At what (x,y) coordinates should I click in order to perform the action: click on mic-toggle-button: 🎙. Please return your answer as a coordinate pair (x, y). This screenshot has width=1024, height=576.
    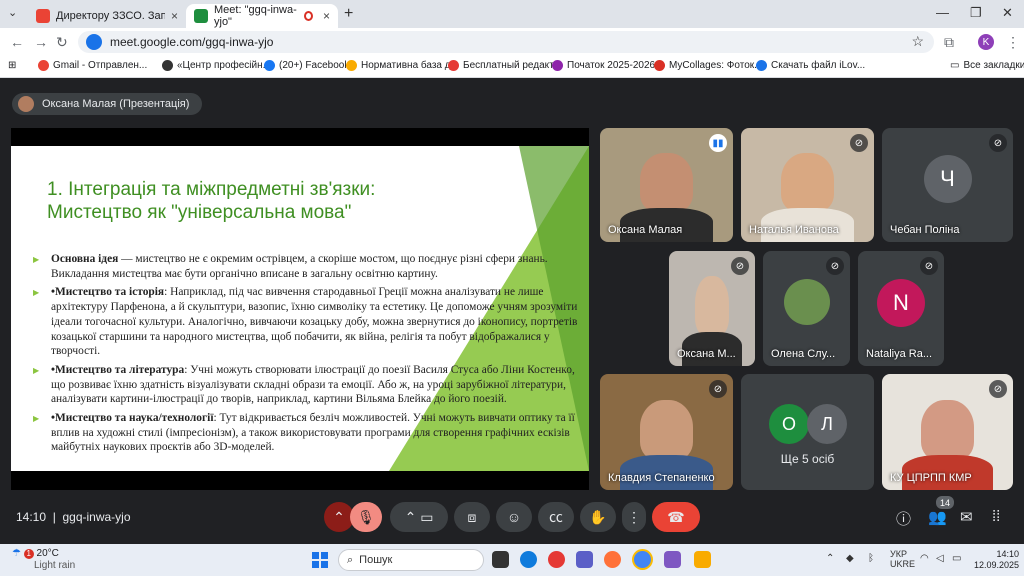
    Looking at the image, I should click on (366, 517).